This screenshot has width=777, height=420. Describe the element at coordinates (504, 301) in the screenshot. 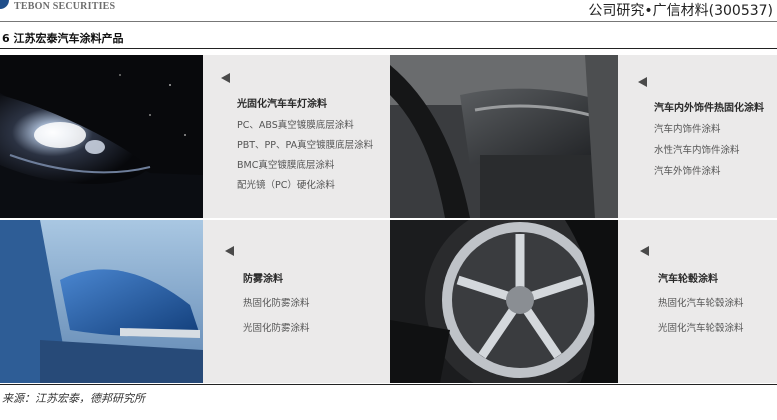

I see `wheel-photo` at that location.